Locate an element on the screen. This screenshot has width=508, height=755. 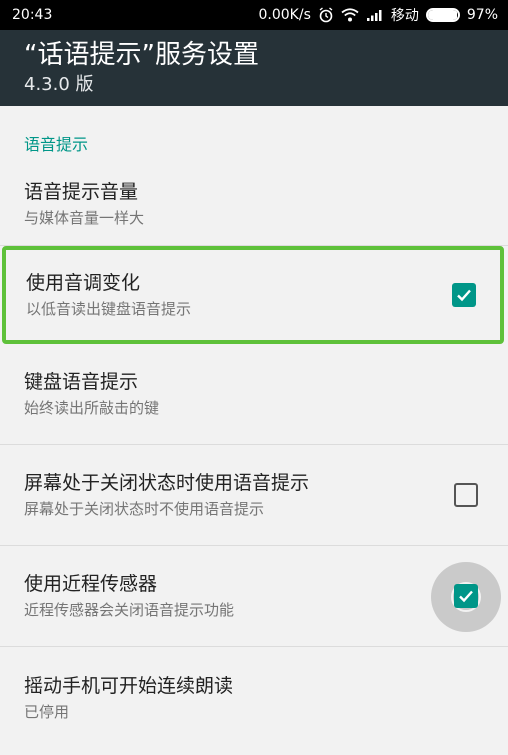
version-label: 4.3.0 版 is located at coordinates (59, 84).